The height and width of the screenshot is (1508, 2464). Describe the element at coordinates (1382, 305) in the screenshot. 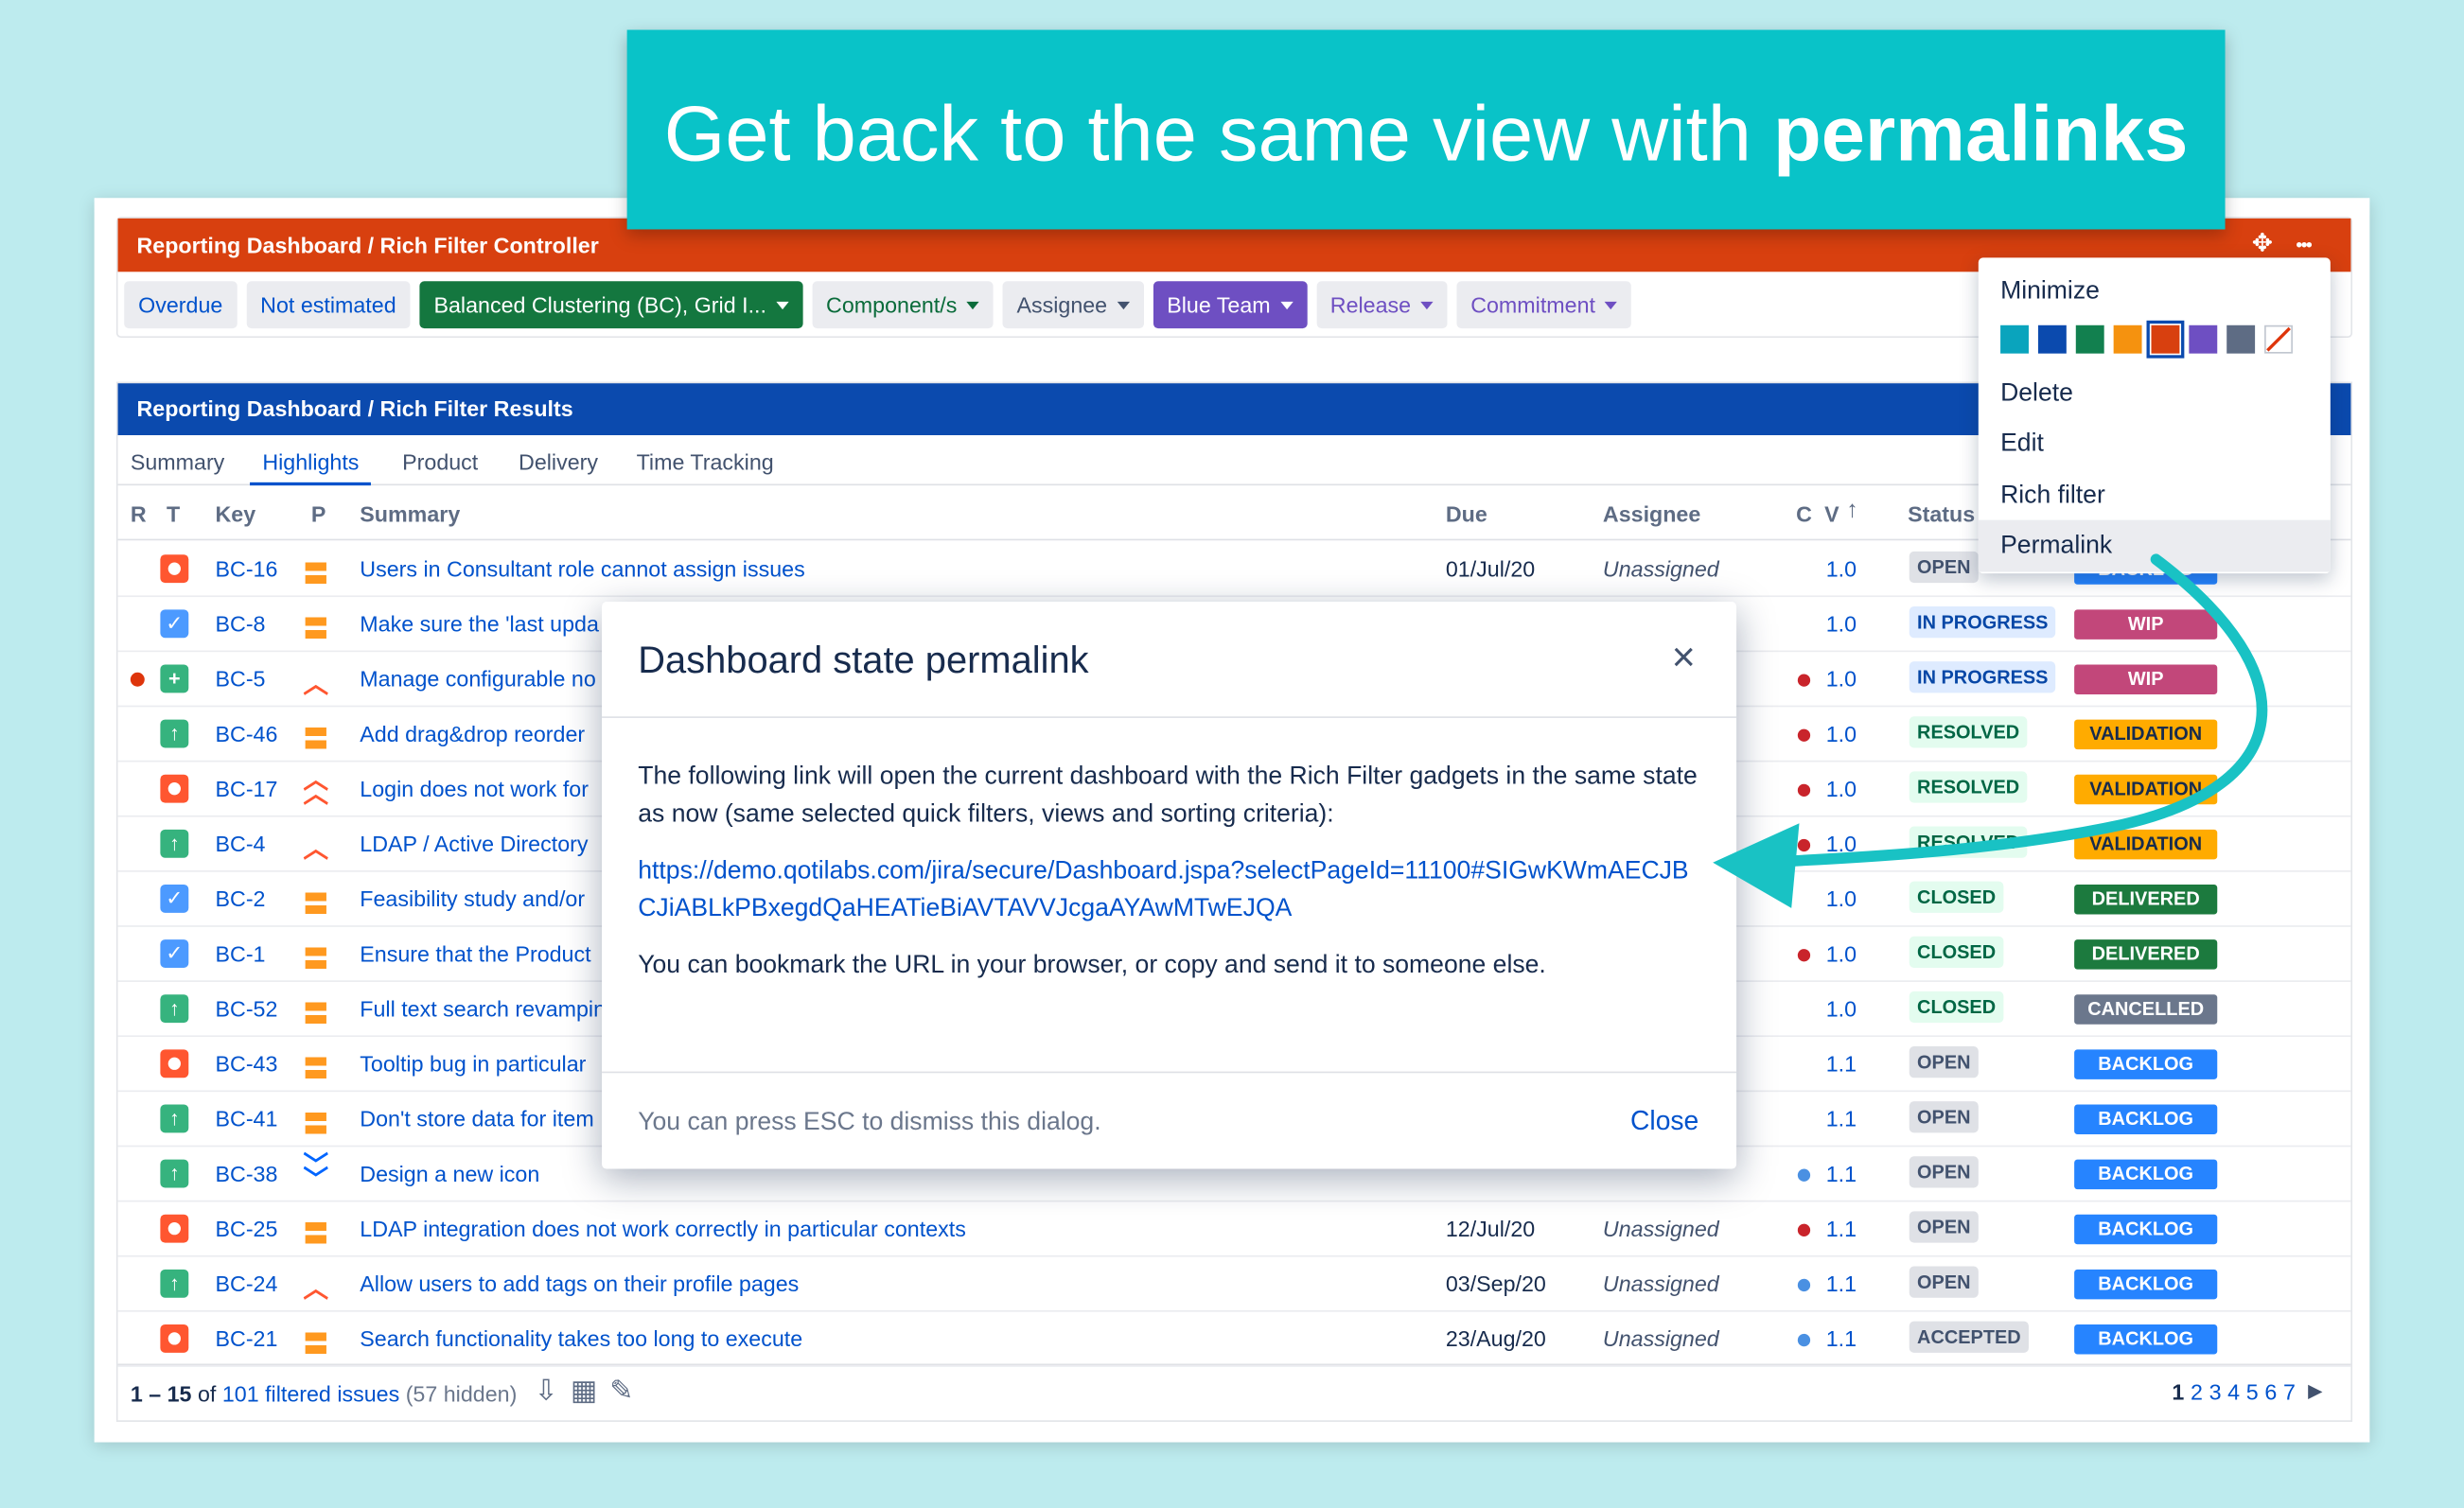

I see `quick-filter-release-dropdown: Release` at that location.